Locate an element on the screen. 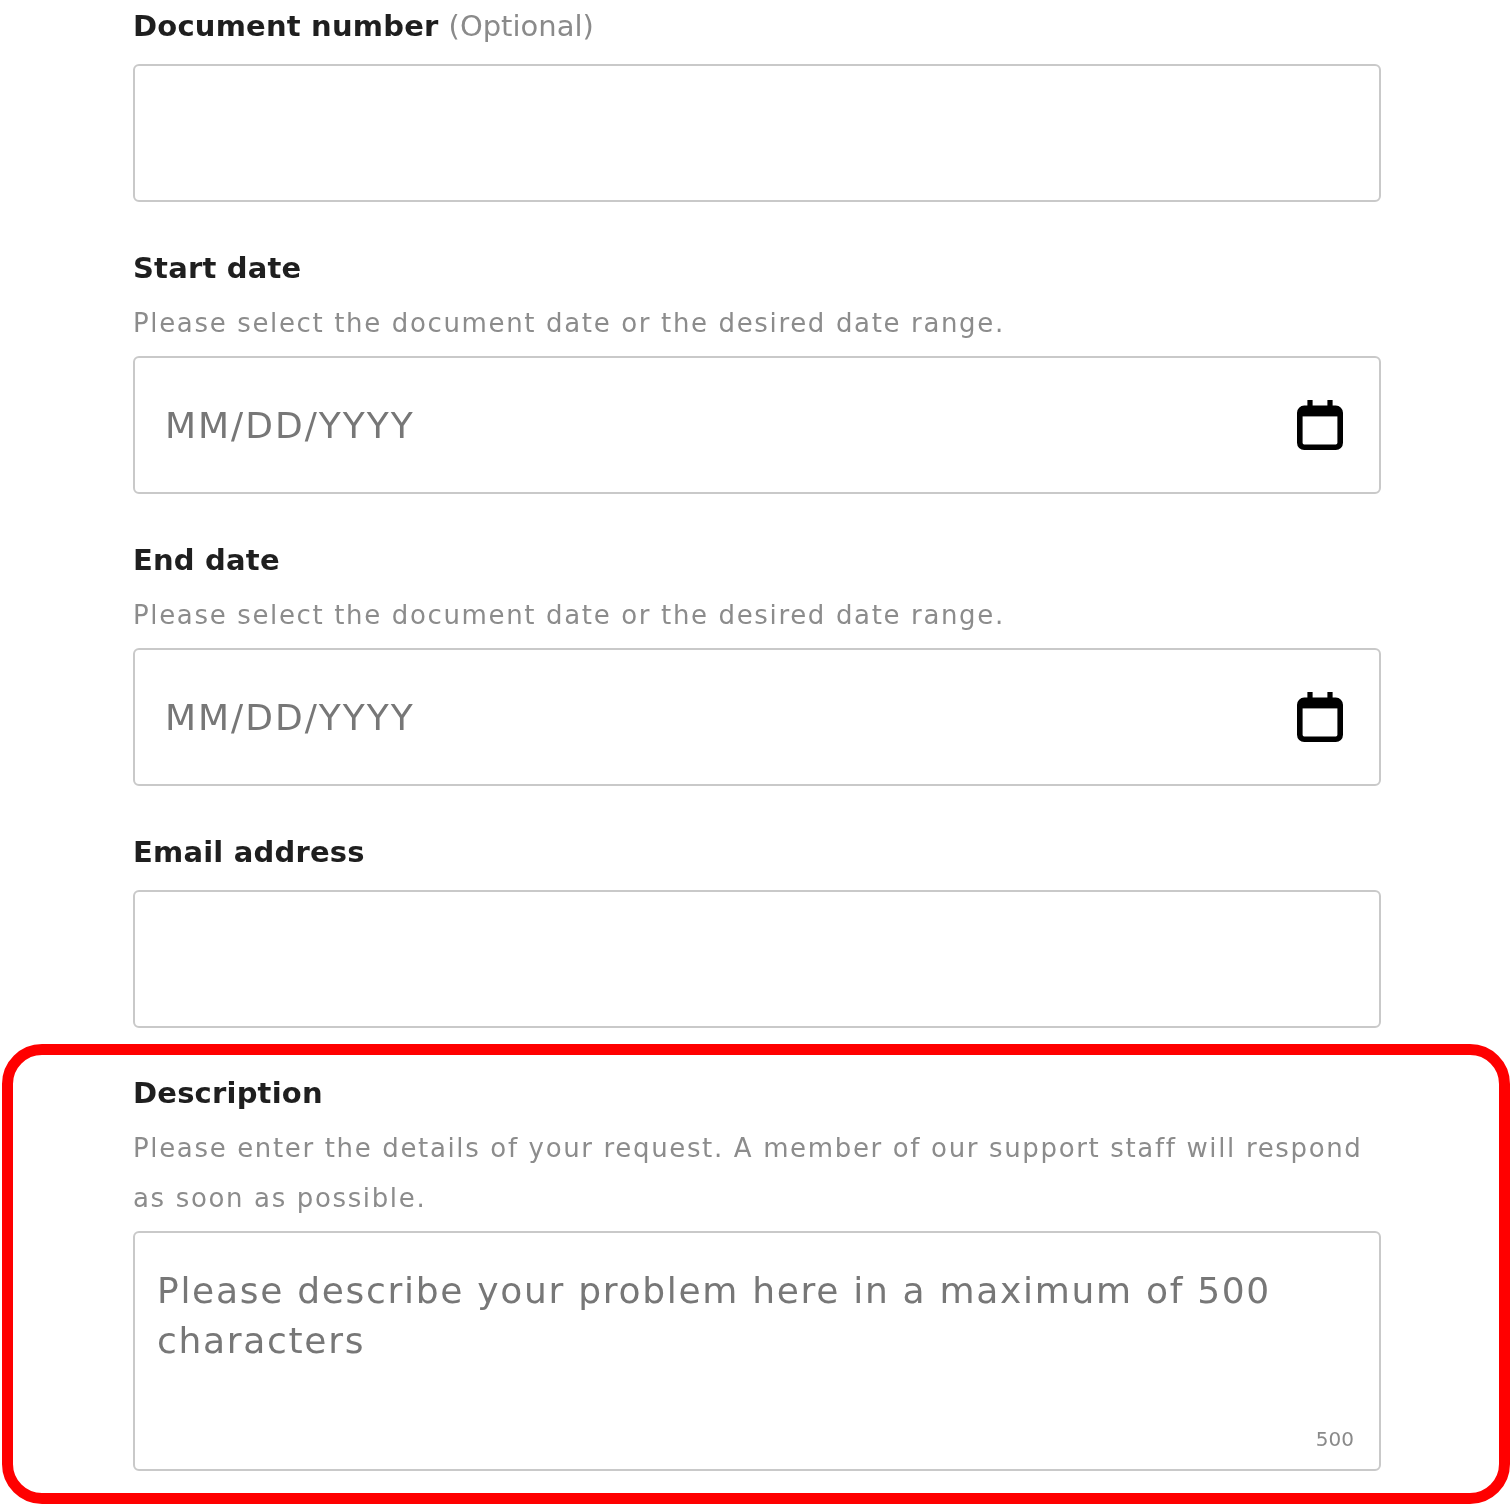  field-label: Document number is located at coordinates (286, 26).